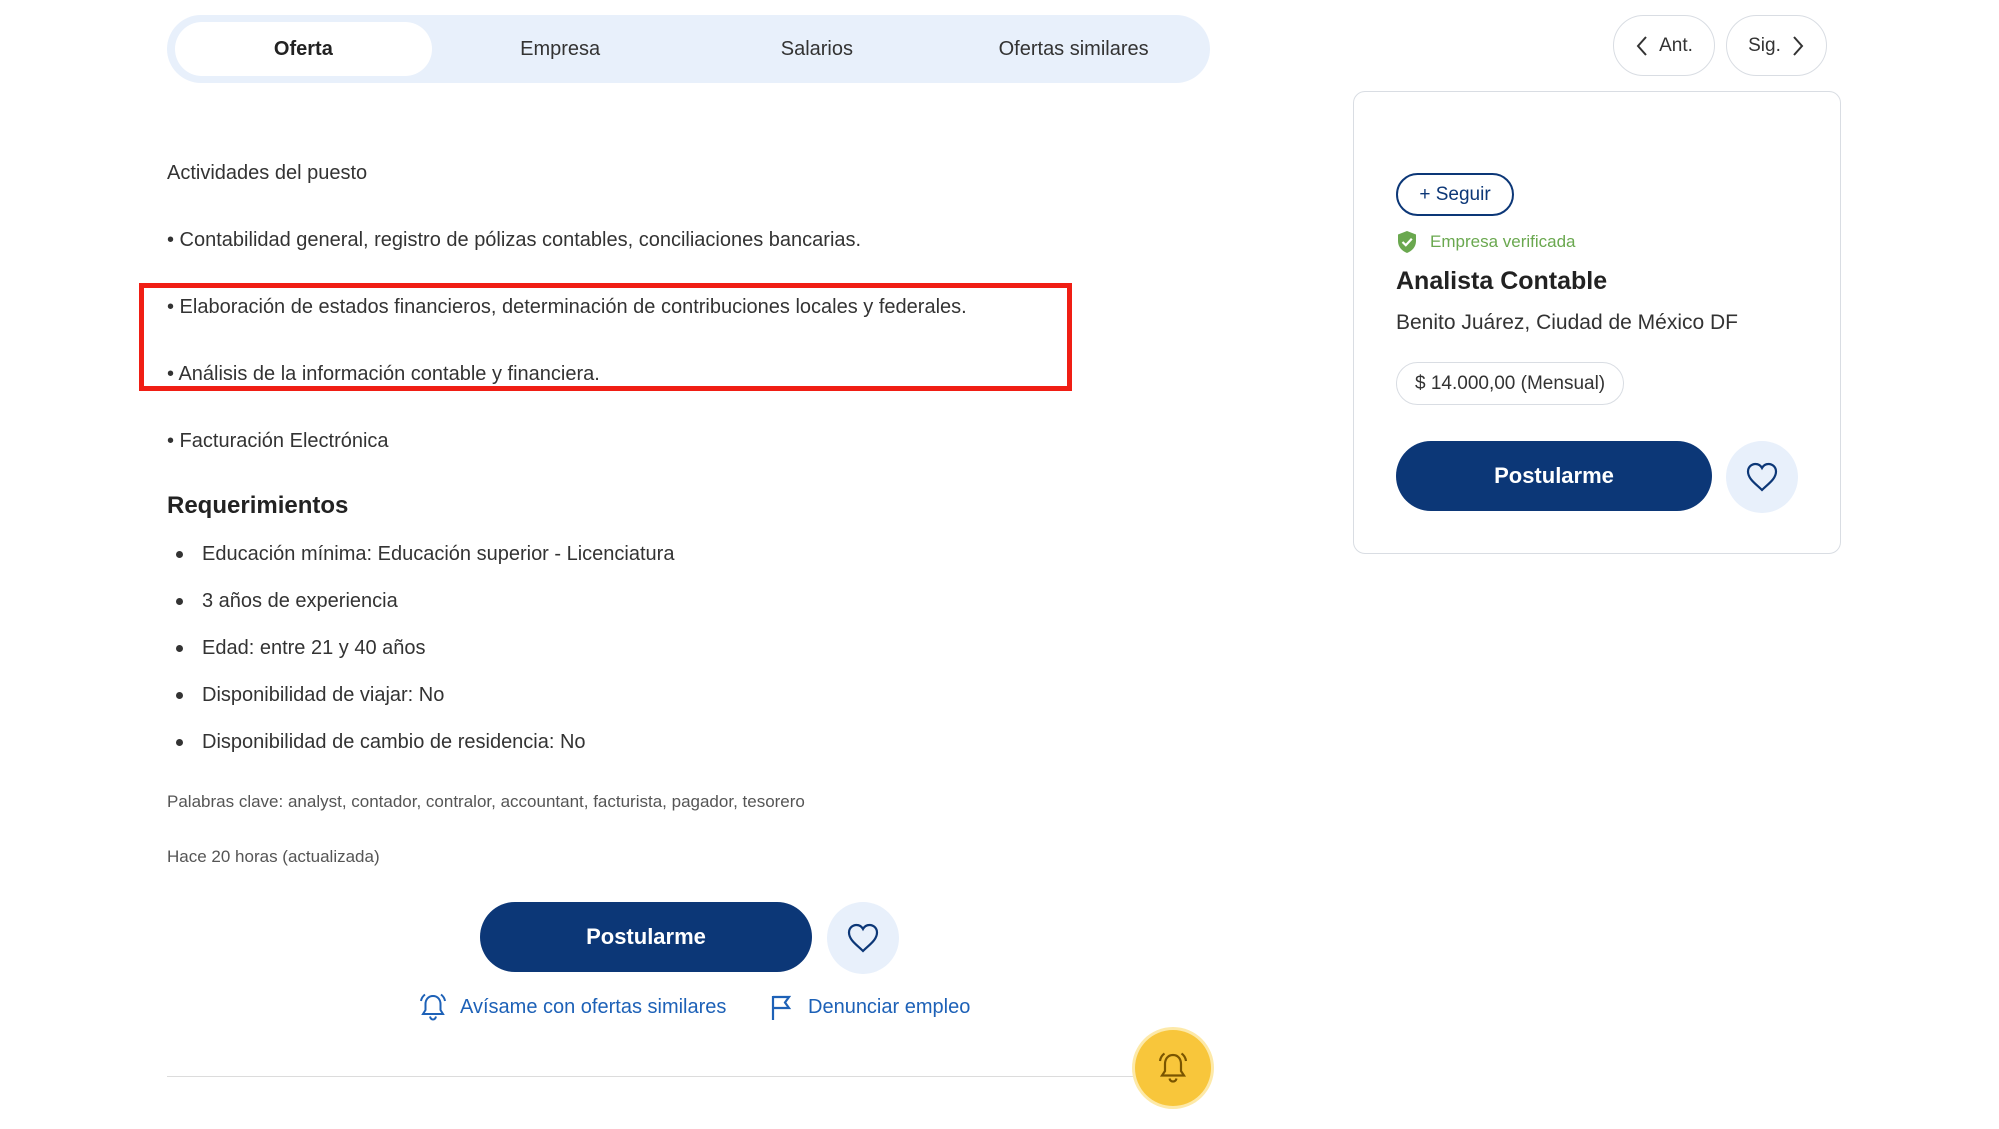  I want to click on verified-label: Empresa verificada, so click(1503, 241).